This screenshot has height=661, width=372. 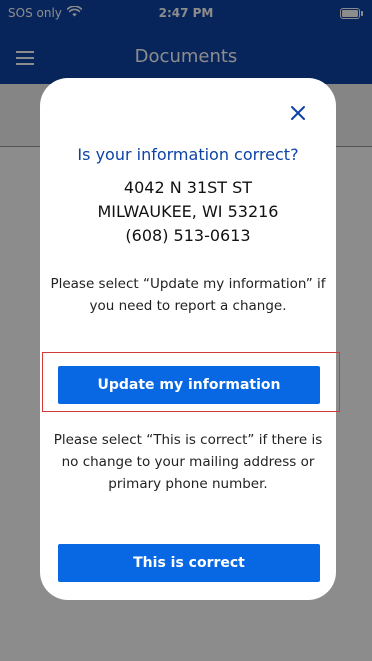 What do you see at coordinates (189, 563) in the screenshot?
I see `this-is-correct-button: This is correct` at bounding box center [189, 563].